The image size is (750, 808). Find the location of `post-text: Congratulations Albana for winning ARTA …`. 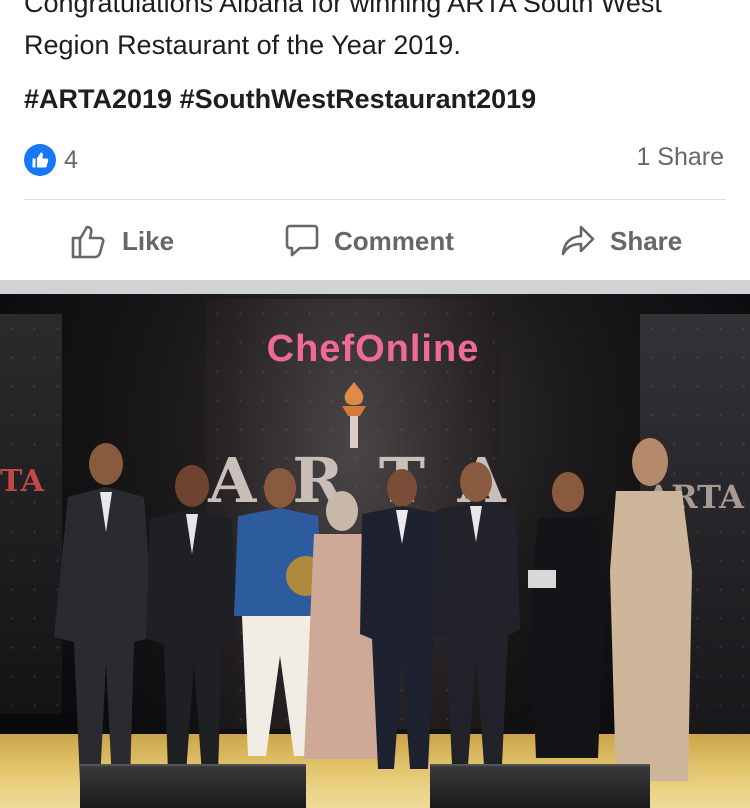

post-text: Congratulations Albana for winning ARTA … is located at coordinates (379, 33).